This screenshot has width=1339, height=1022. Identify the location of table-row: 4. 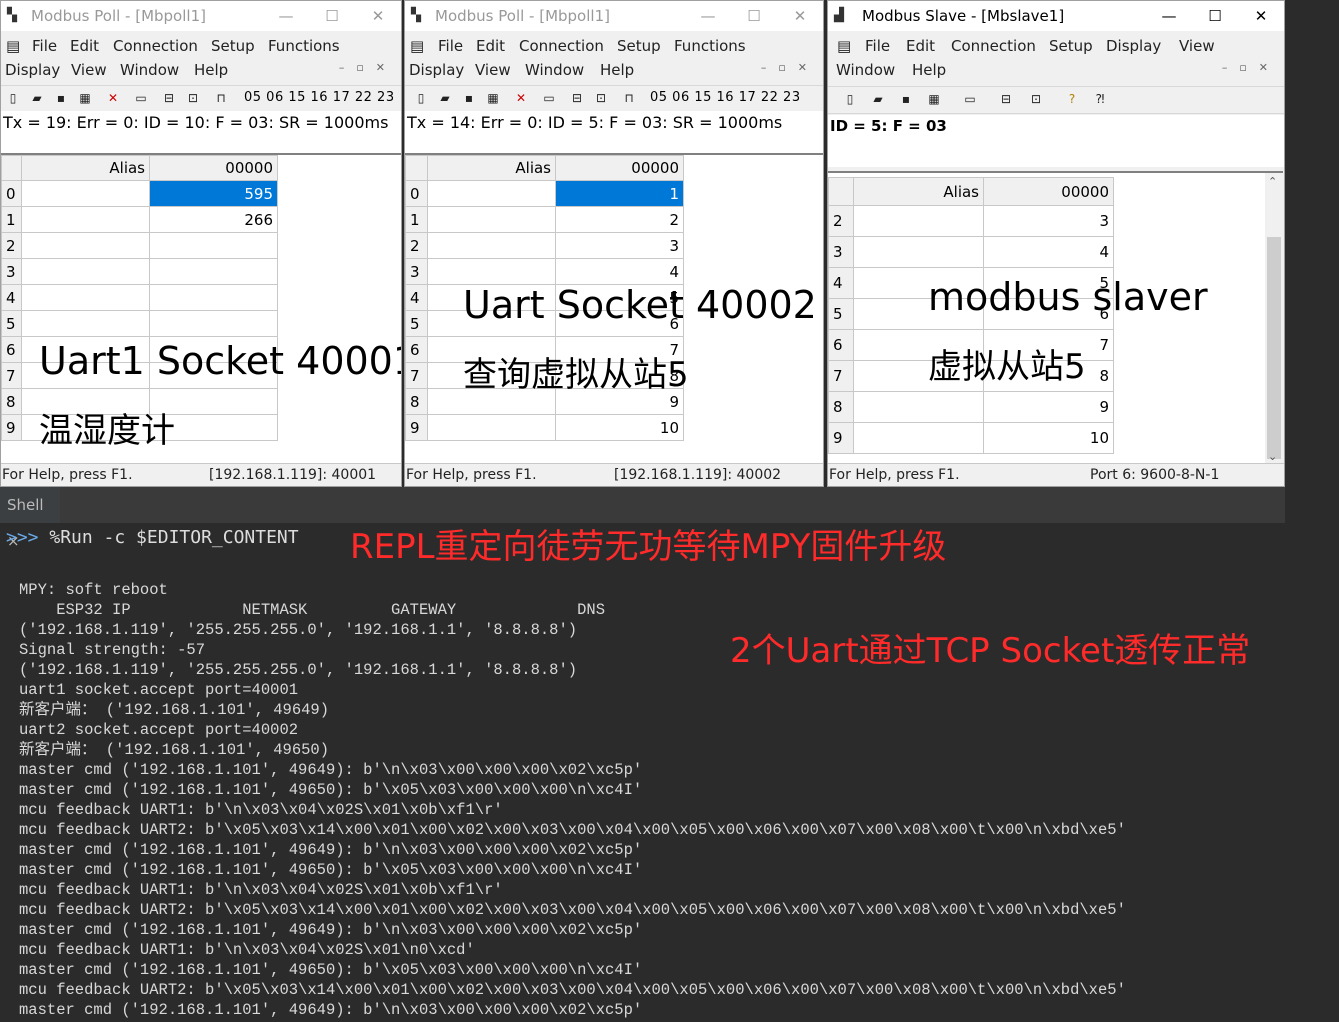
(139, 297).